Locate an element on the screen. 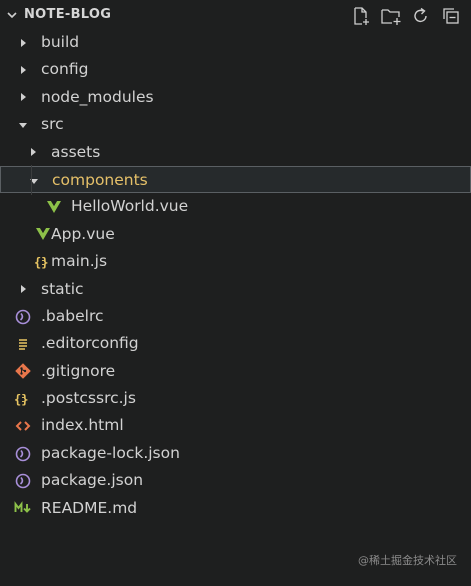 The height and width of the screenshot is (586, 471). explorer-actions is located at coordinates (406, 16).